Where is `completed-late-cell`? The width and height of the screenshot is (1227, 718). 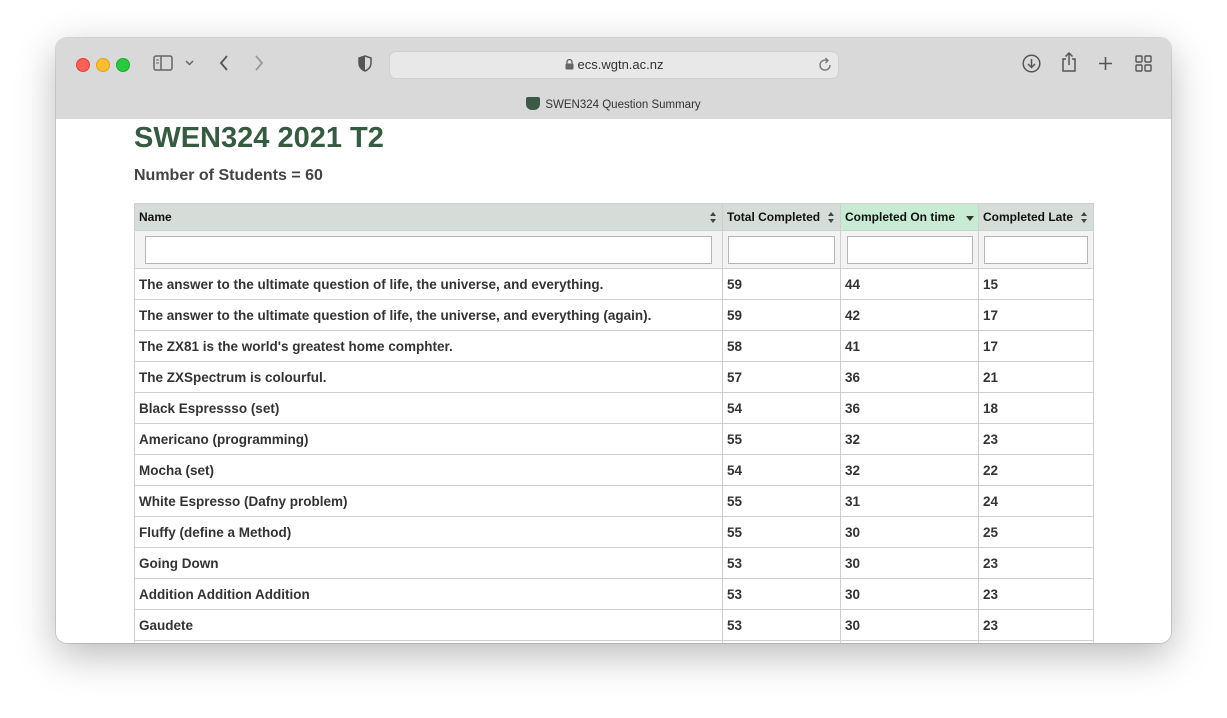
completed-late-cell is located at coordinates (1036, 641).